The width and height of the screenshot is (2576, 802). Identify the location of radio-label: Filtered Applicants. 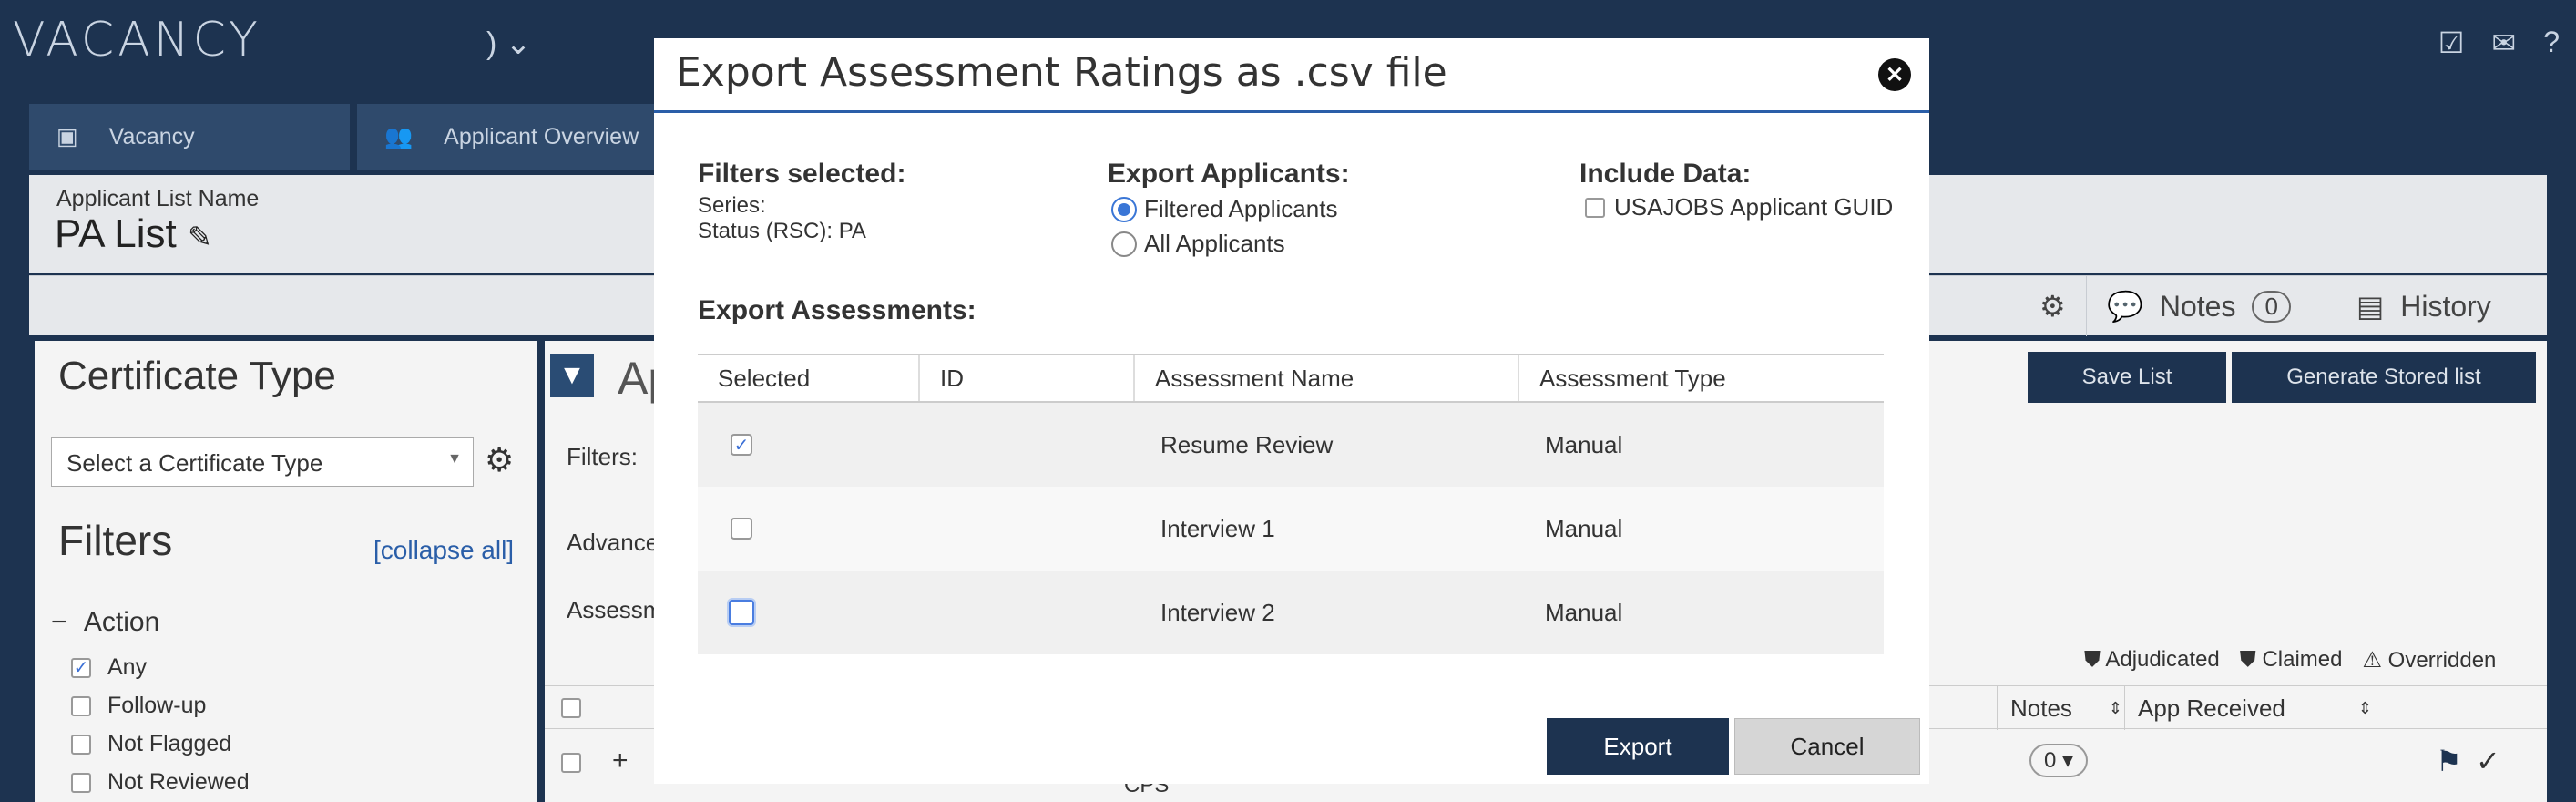
(1241, 209).